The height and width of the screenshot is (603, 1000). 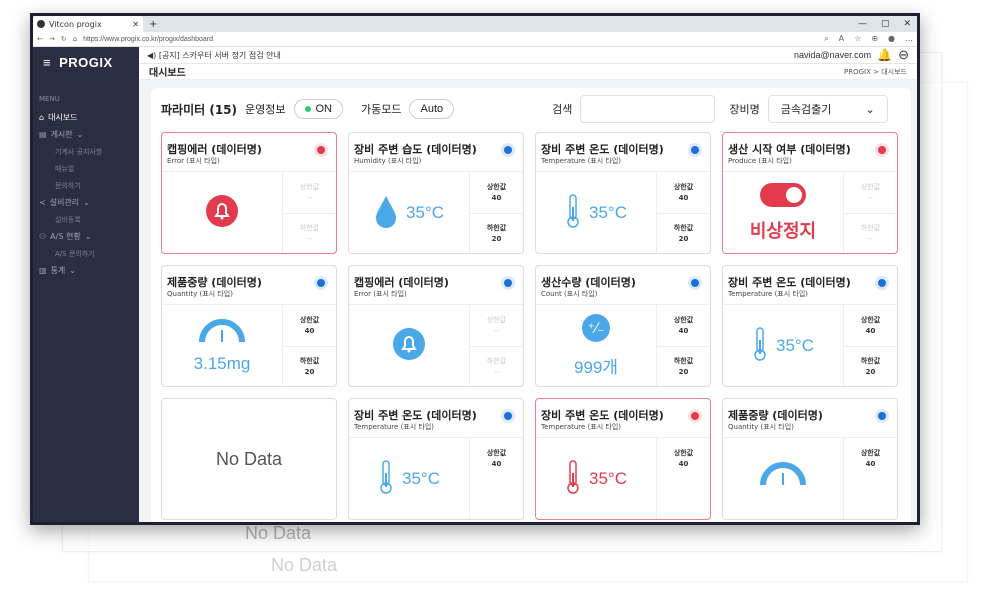 I want to click on thermometer-icon, so click(x=760, y=346).